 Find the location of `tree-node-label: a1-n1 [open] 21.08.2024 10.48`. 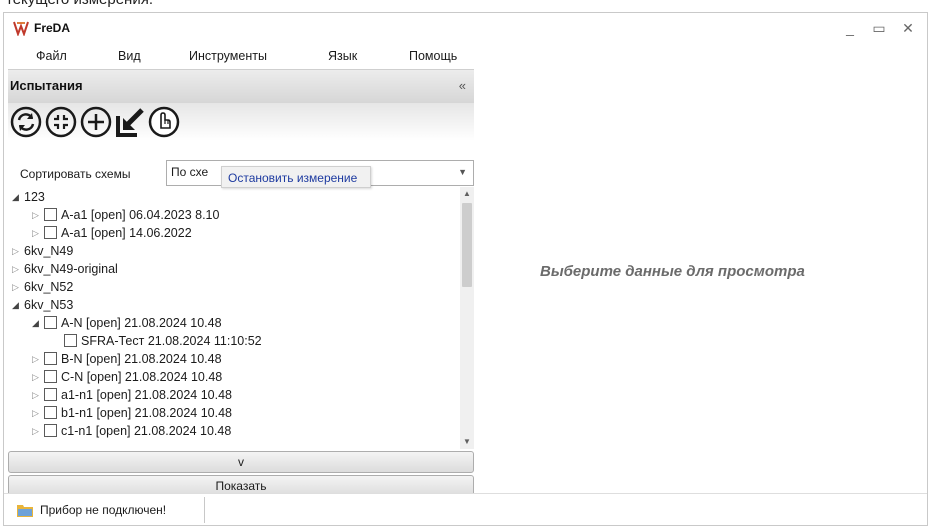

tree-node-label: a1-n1 [open] 21.08.2024 10.48 is located at coordinates (146, 395).